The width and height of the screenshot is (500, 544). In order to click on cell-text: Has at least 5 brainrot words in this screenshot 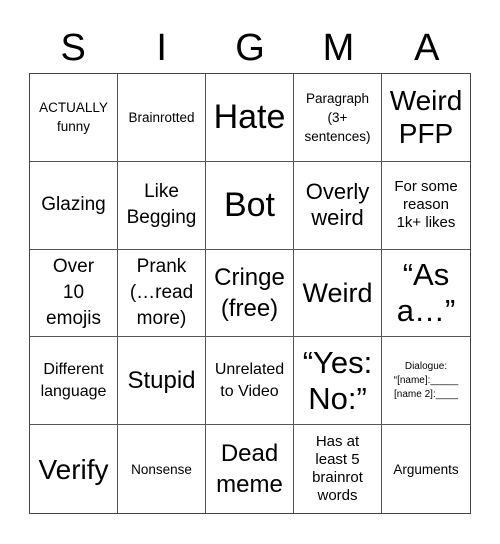, I will do `click(337, 469)`.